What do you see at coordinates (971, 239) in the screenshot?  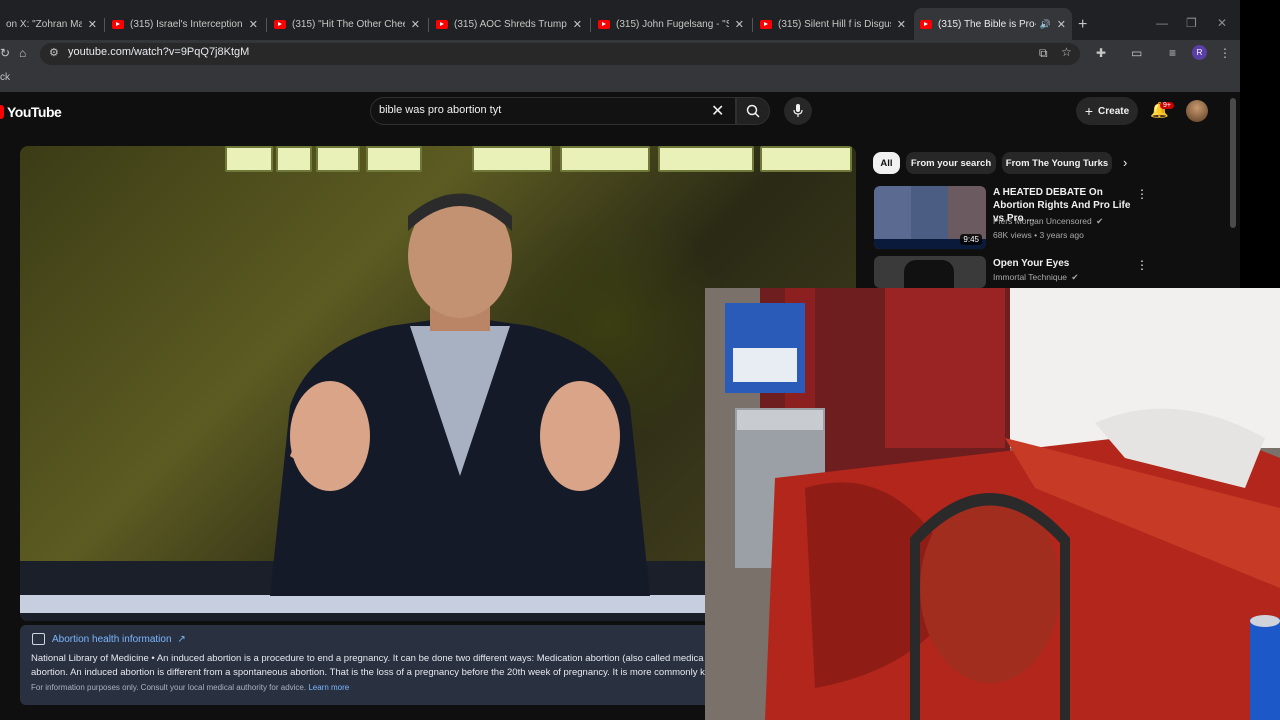 I see `video-duration: 9:45` at bounding box center [971, 239].